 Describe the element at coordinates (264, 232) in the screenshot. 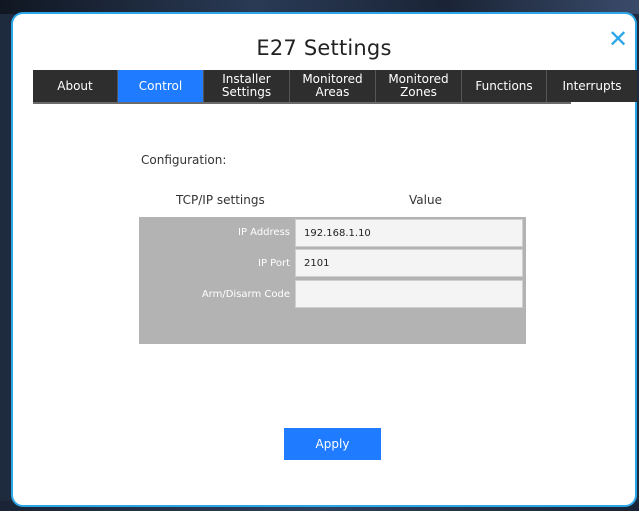

I see `ip-address-label: IP Address` at that location.